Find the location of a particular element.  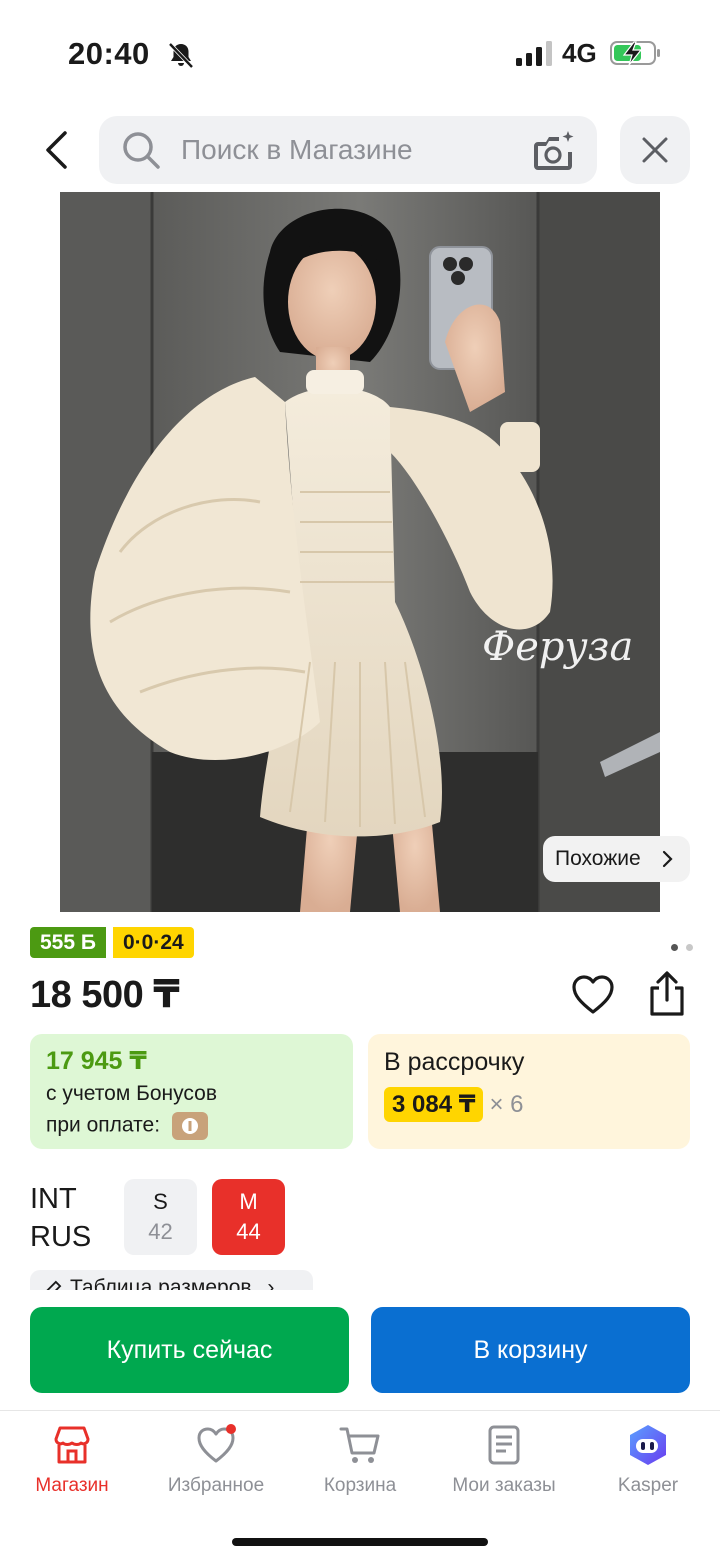

installment-title: В рассрочку is located at coordinates (454, 1062).